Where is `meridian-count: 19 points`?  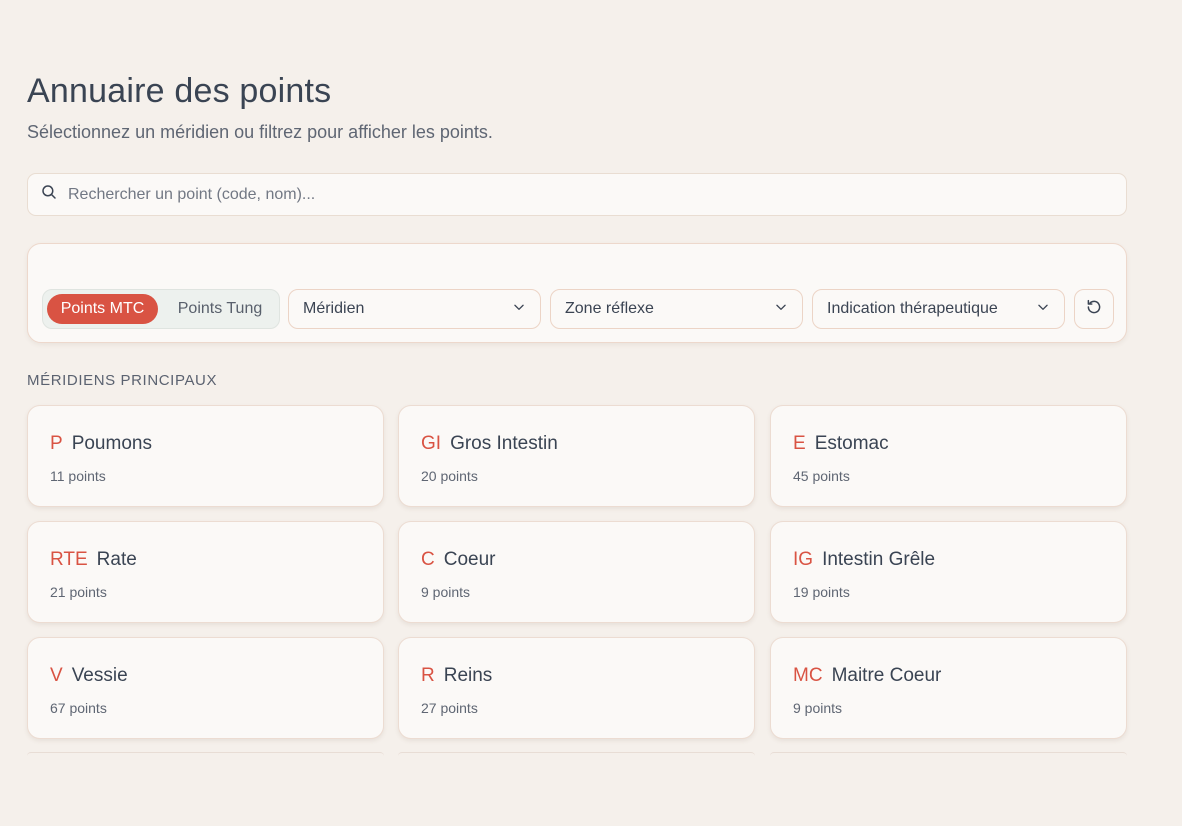 meridian-count: 19 points is located at coordinates (821, 592).